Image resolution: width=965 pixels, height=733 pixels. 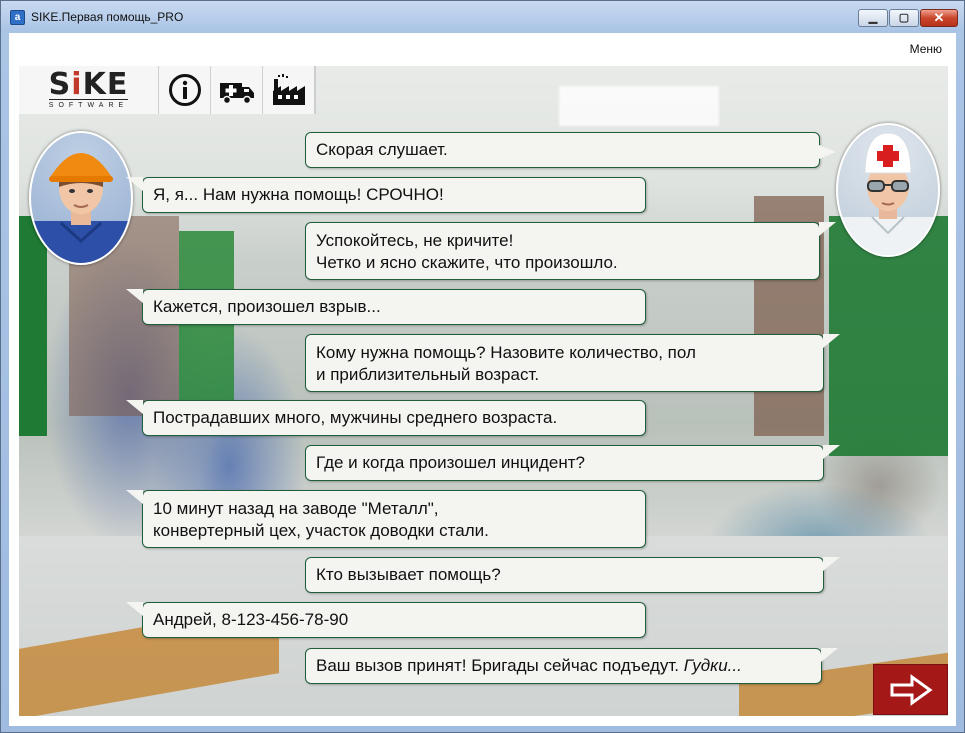 I want to click on maximize-icon: ▢, so click(x=904, y=18).